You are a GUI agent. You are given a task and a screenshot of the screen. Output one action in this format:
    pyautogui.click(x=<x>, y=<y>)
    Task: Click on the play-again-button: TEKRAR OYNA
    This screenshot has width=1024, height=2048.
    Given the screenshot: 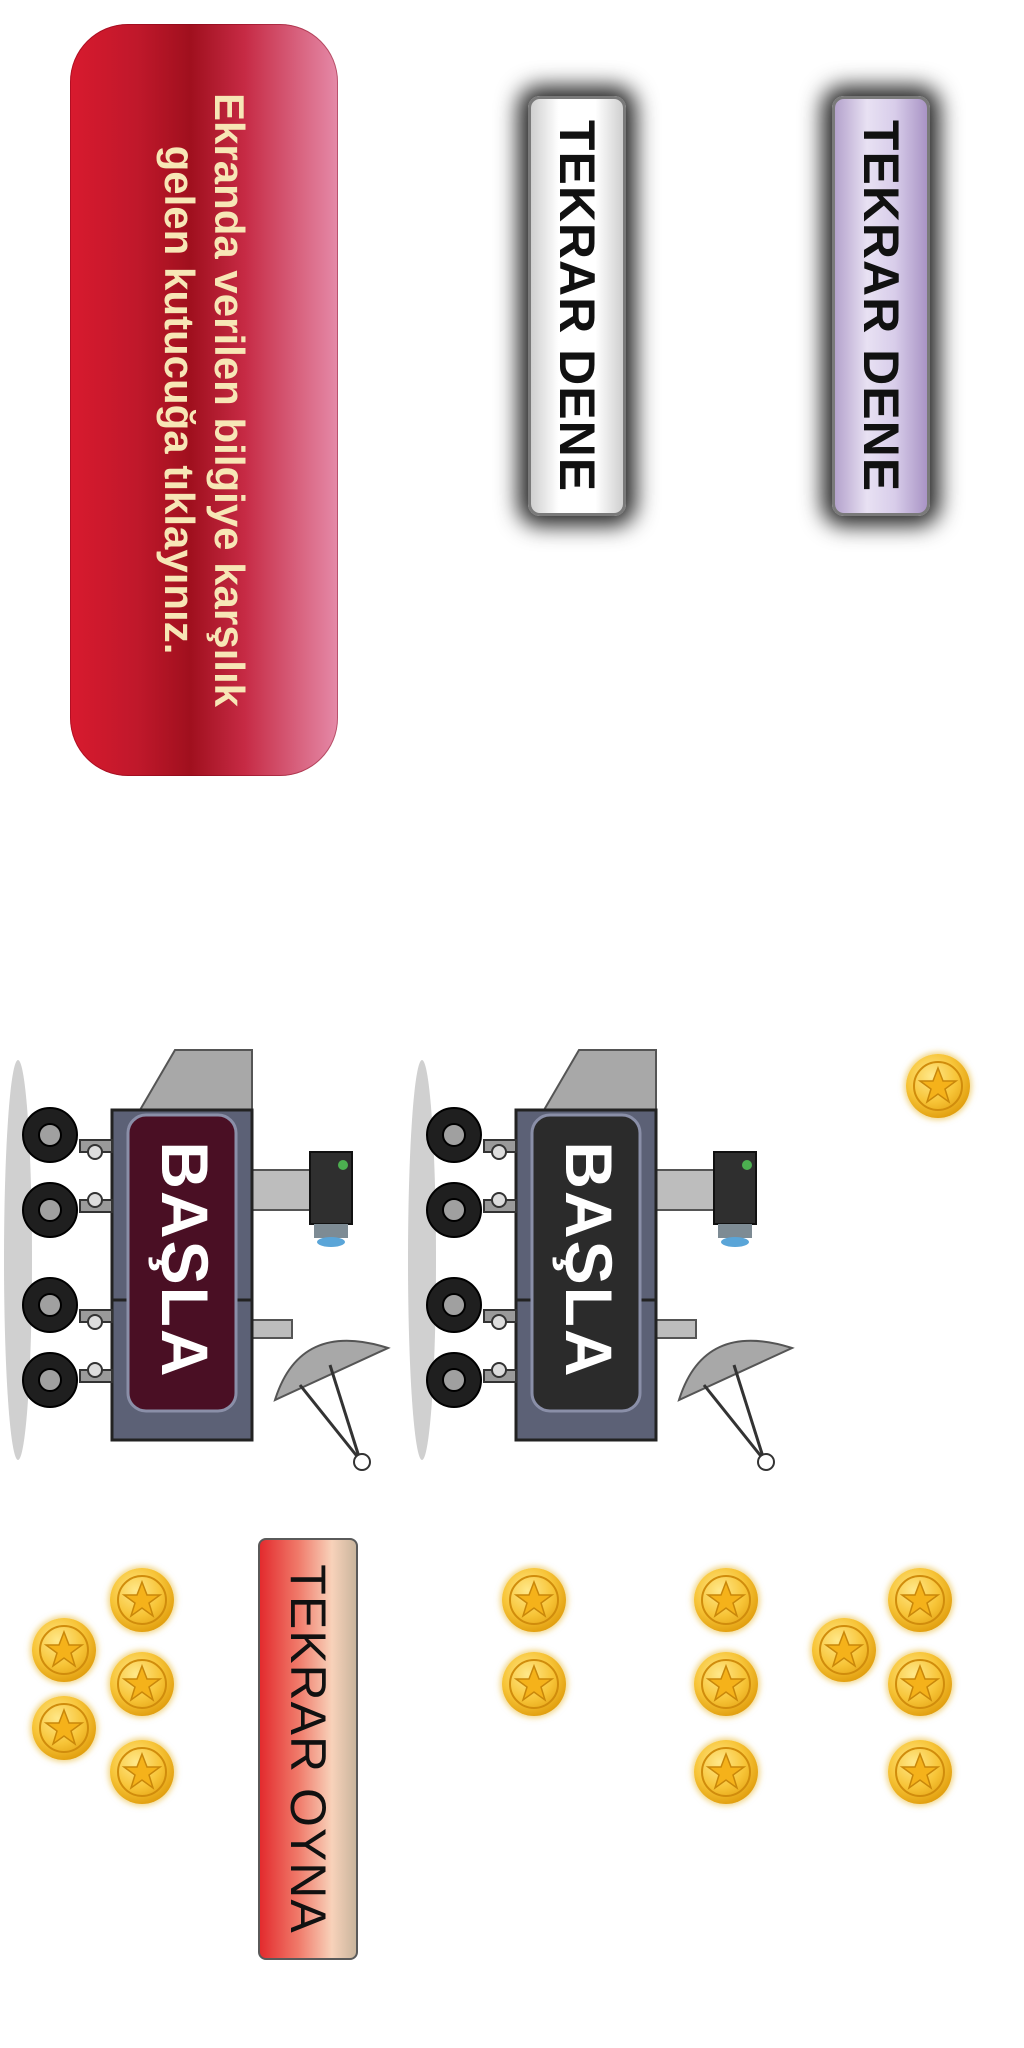 What is the action you would take?
    pyautogui.click(x=308, y=1749)
    